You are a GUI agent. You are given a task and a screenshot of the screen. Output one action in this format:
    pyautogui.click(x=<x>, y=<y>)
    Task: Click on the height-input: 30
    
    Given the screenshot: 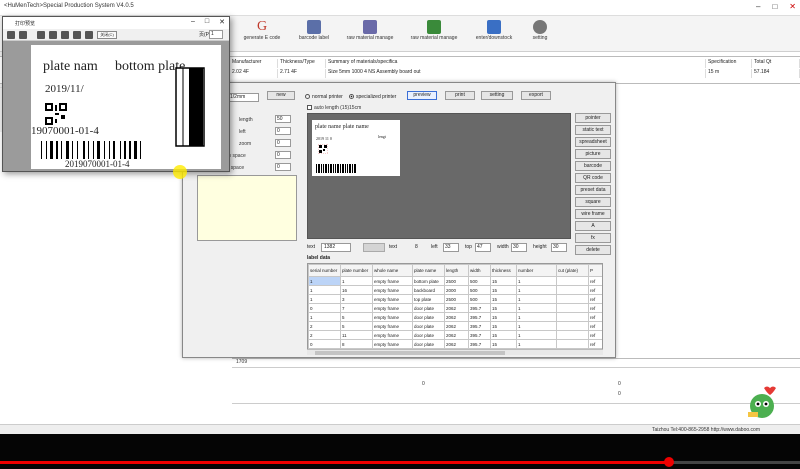 What is the action you would take?
    pyautogui.click(x=559, y=247)
    